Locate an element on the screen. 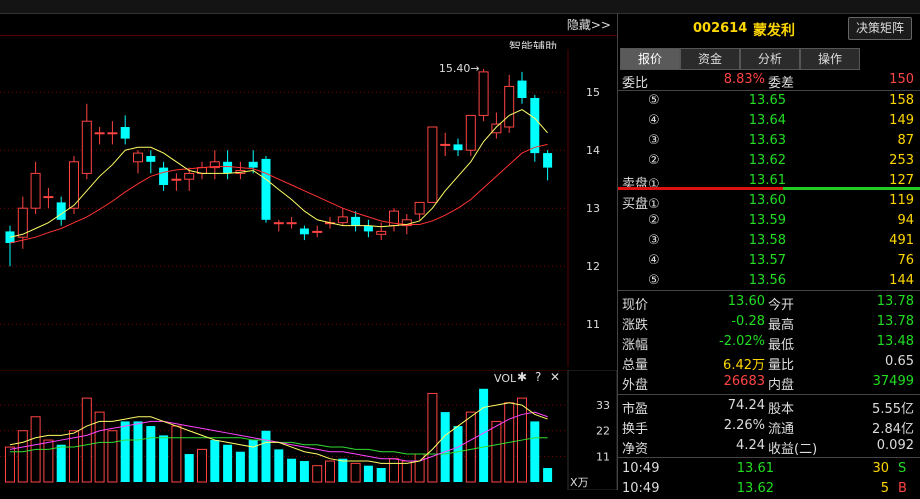 This screenshot has width=920, height=499. sell-row: ② 13.62 253 is located at coordinates (769, 161).